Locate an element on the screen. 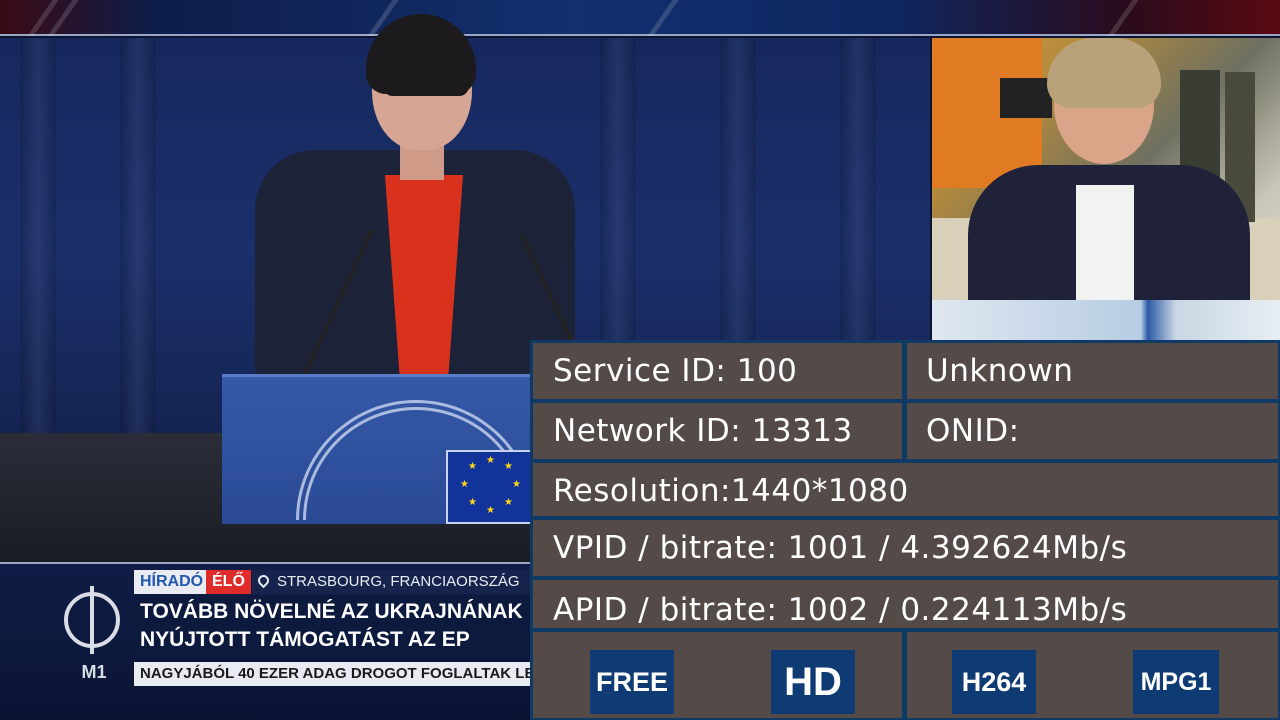 The width and height of the screenshot is (1280, 720). headline-line-1: TOVÁBB NÖVELNÉ AZ UKRAJNÁNAK is located at coordinates (331, 611).